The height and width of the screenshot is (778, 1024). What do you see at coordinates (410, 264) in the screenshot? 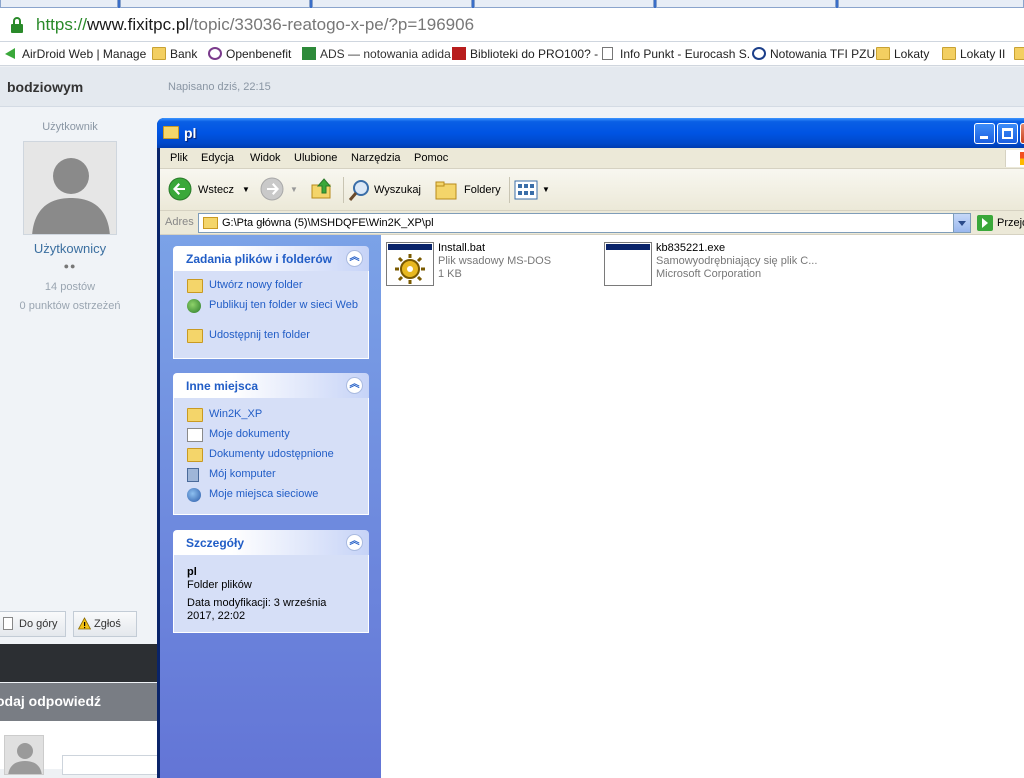
I see `batch-file-icon` at bounding box center [410, 264].